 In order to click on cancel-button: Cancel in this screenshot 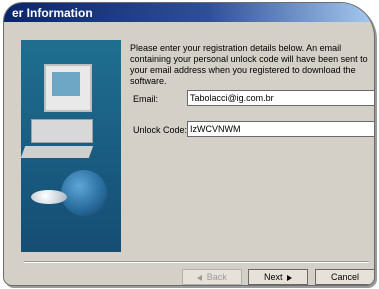, I will do `click(344, 277)`.